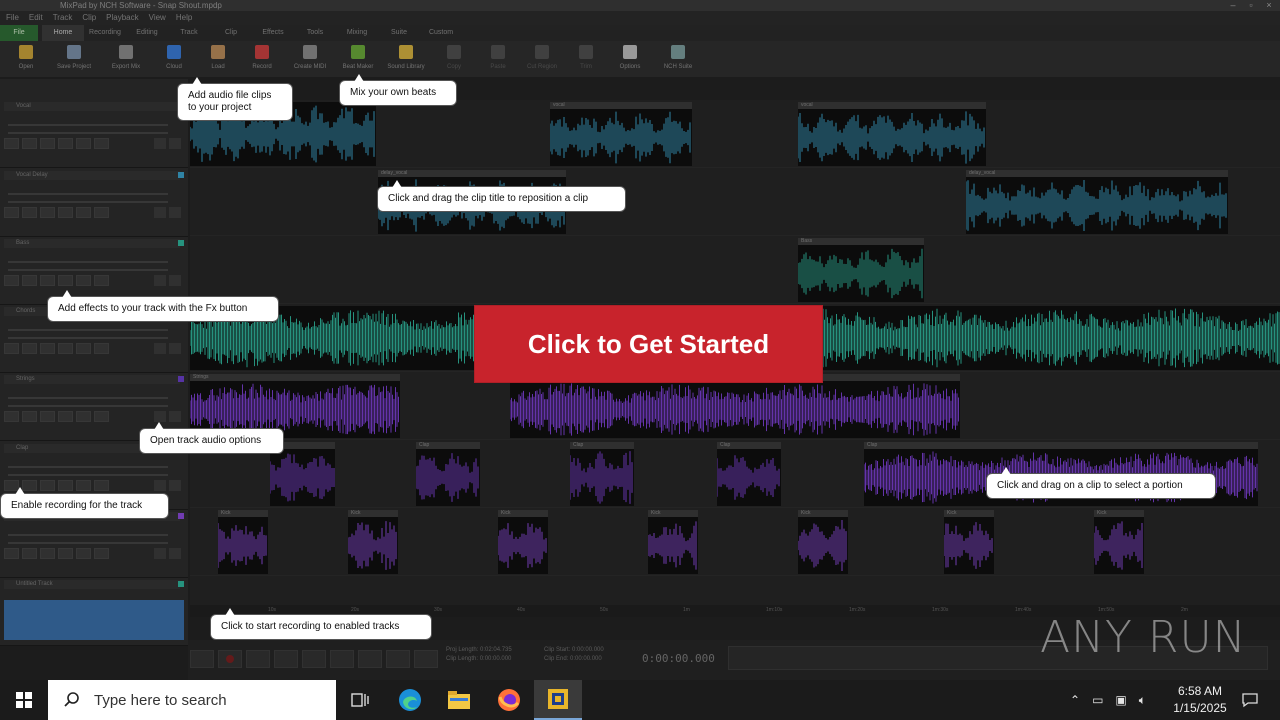  I want to click on cloud-button: Cloud, so click(174, 59).